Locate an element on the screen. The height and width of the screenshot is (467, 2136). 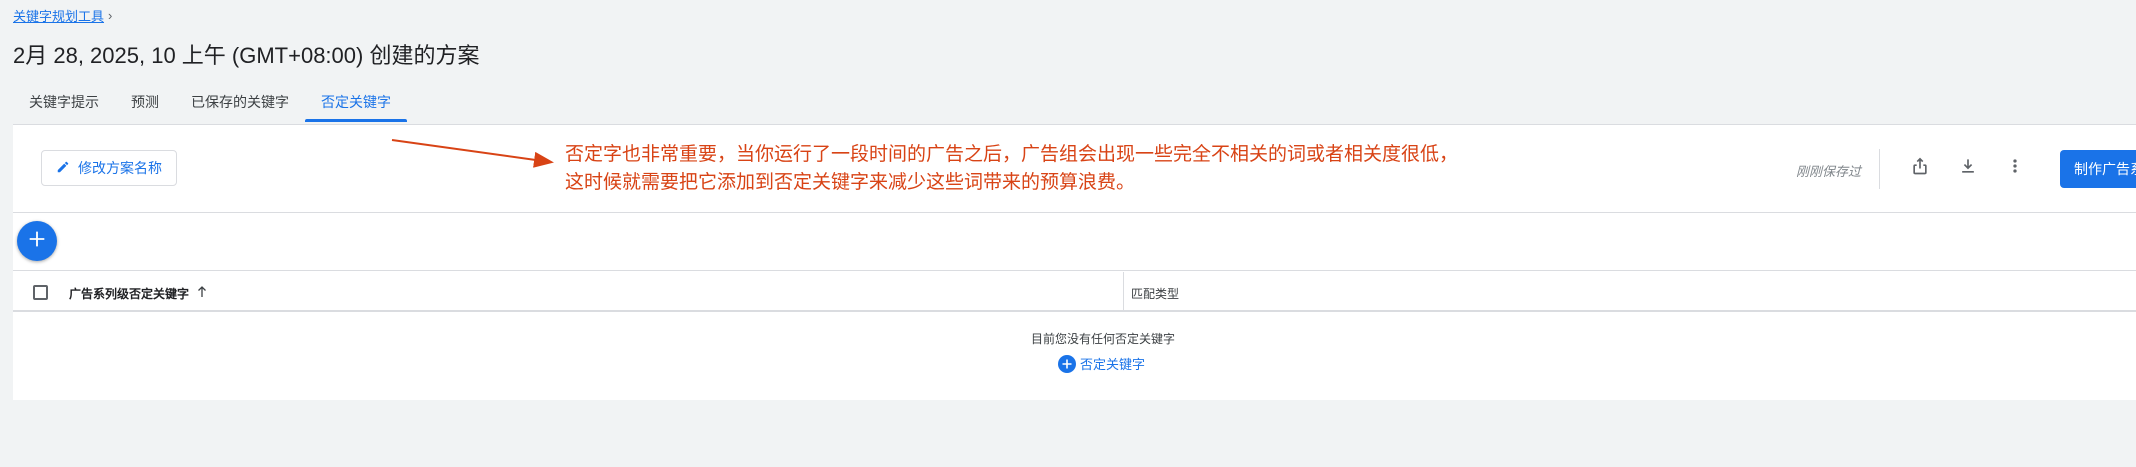
empty-add-label: 否定关键字 is located at coordinates (1113, 364).